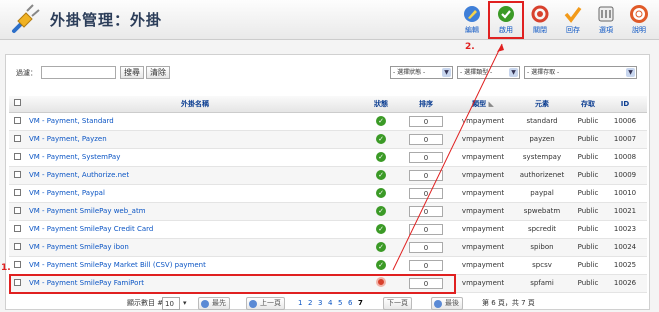  Describe the element at coordinates (506, 20) in the screenshot. I see `enable-button: 啟用` at that location.